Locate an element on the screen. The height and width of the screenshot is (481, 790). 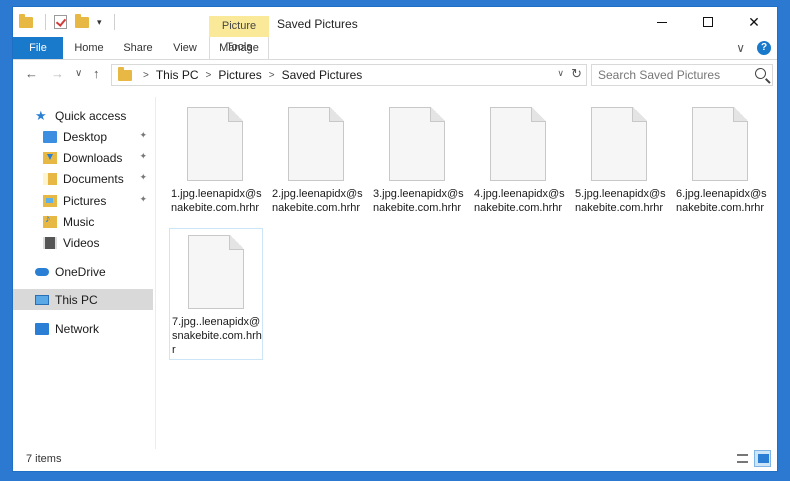
help-icon: ? is located at coordinates (764, 48).